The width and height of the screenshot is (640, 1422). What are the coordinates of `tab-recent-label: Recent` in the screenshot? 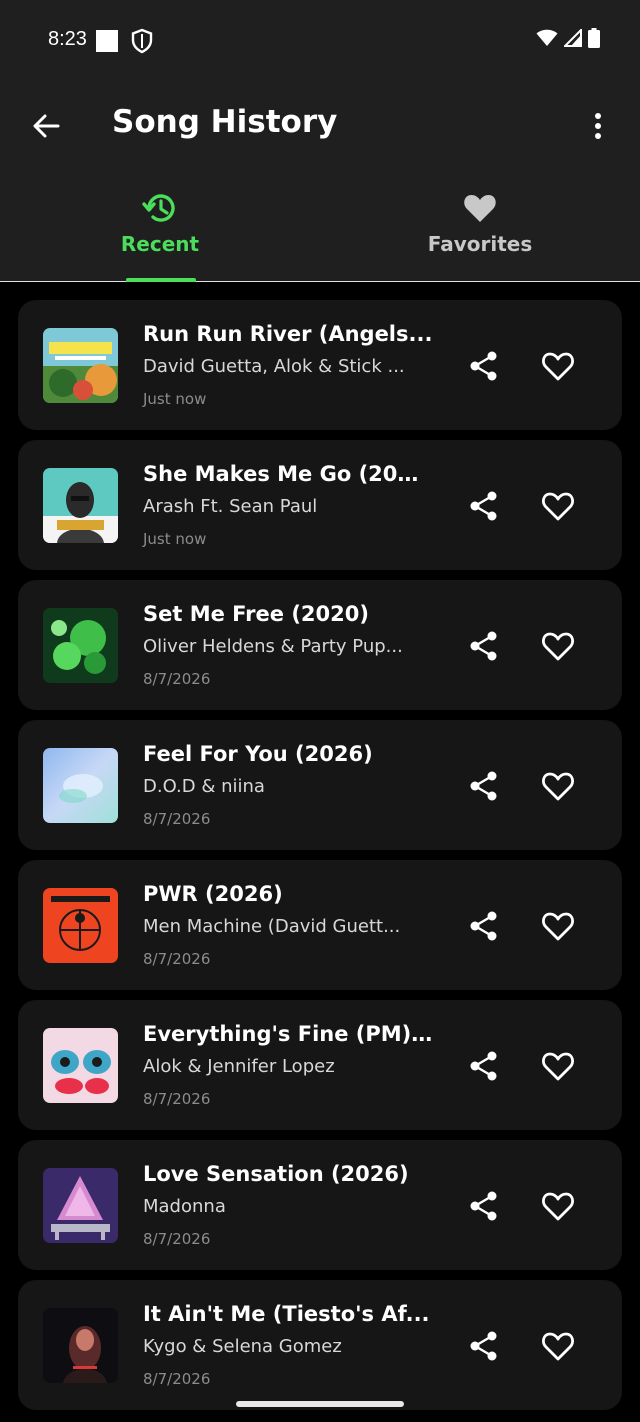 It's located at (160, 244).